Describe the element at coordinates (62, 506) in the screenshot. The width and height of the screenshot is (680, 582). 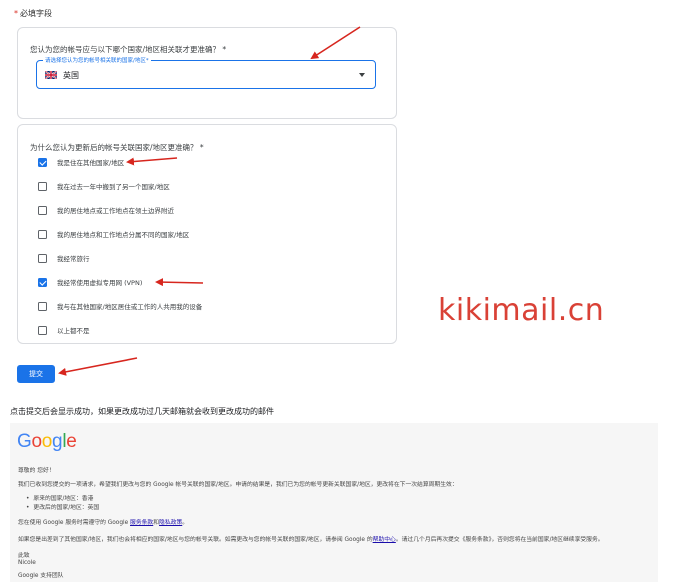
I see `email-bullet: 更改后的国家/地区：英国` at that location.